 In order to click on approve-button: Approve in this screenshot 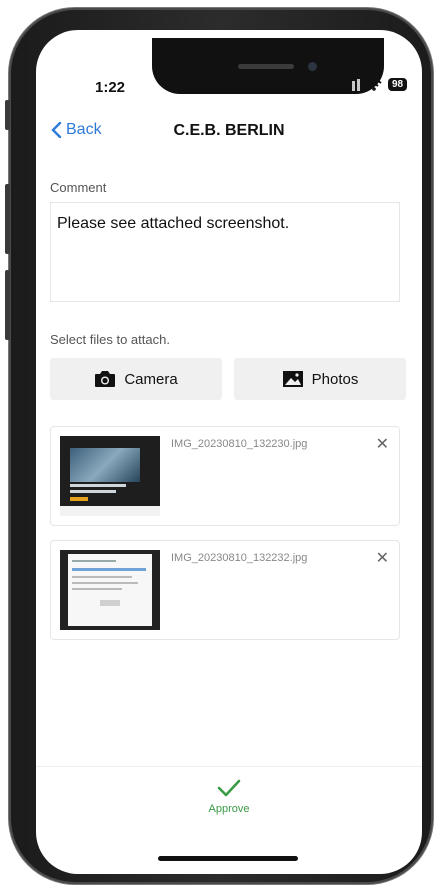, I will do `click(229, 796)`.